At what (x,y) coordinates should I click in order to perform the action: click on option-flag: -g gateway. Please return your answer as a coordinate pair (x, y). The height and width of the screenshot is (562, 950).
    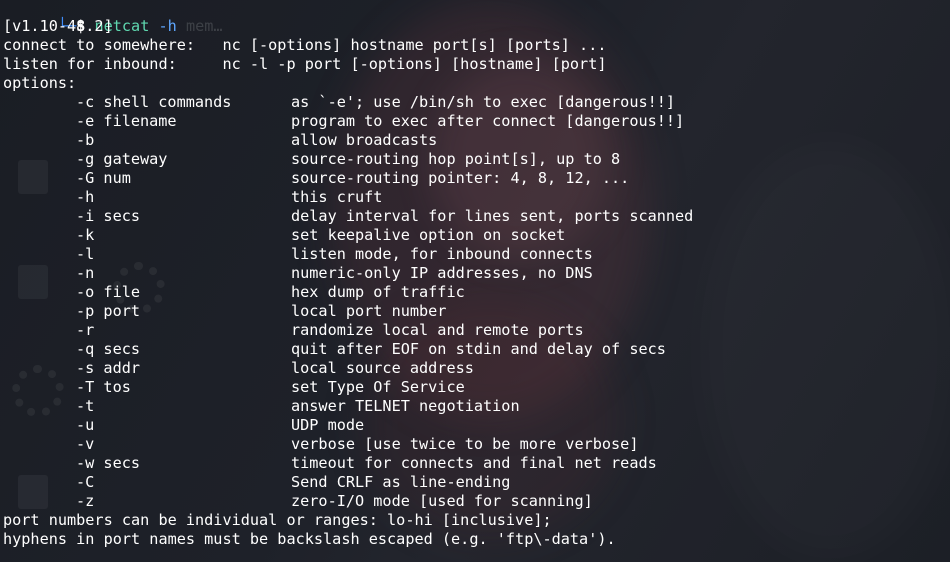
    Looking at the image, I should click on (122, 159).